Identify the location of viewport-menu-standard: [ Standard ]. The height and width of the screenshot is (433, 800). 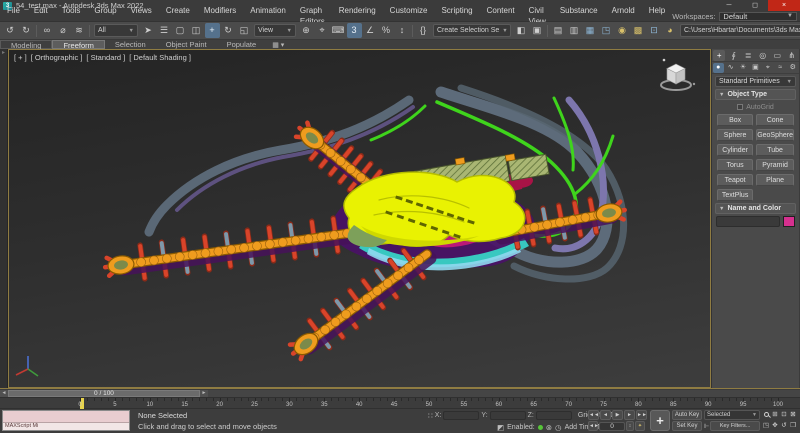
(105, 57).